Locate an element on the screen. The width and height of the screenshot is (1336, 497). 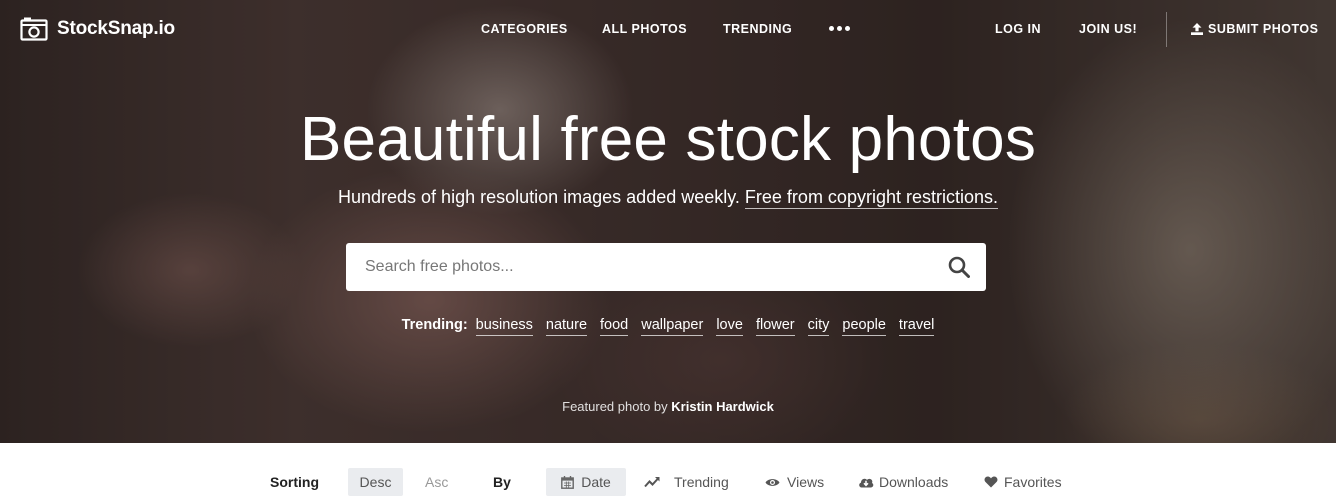
copyright-link: Free from copyright restrictions. is located at coordinates (871, 198).